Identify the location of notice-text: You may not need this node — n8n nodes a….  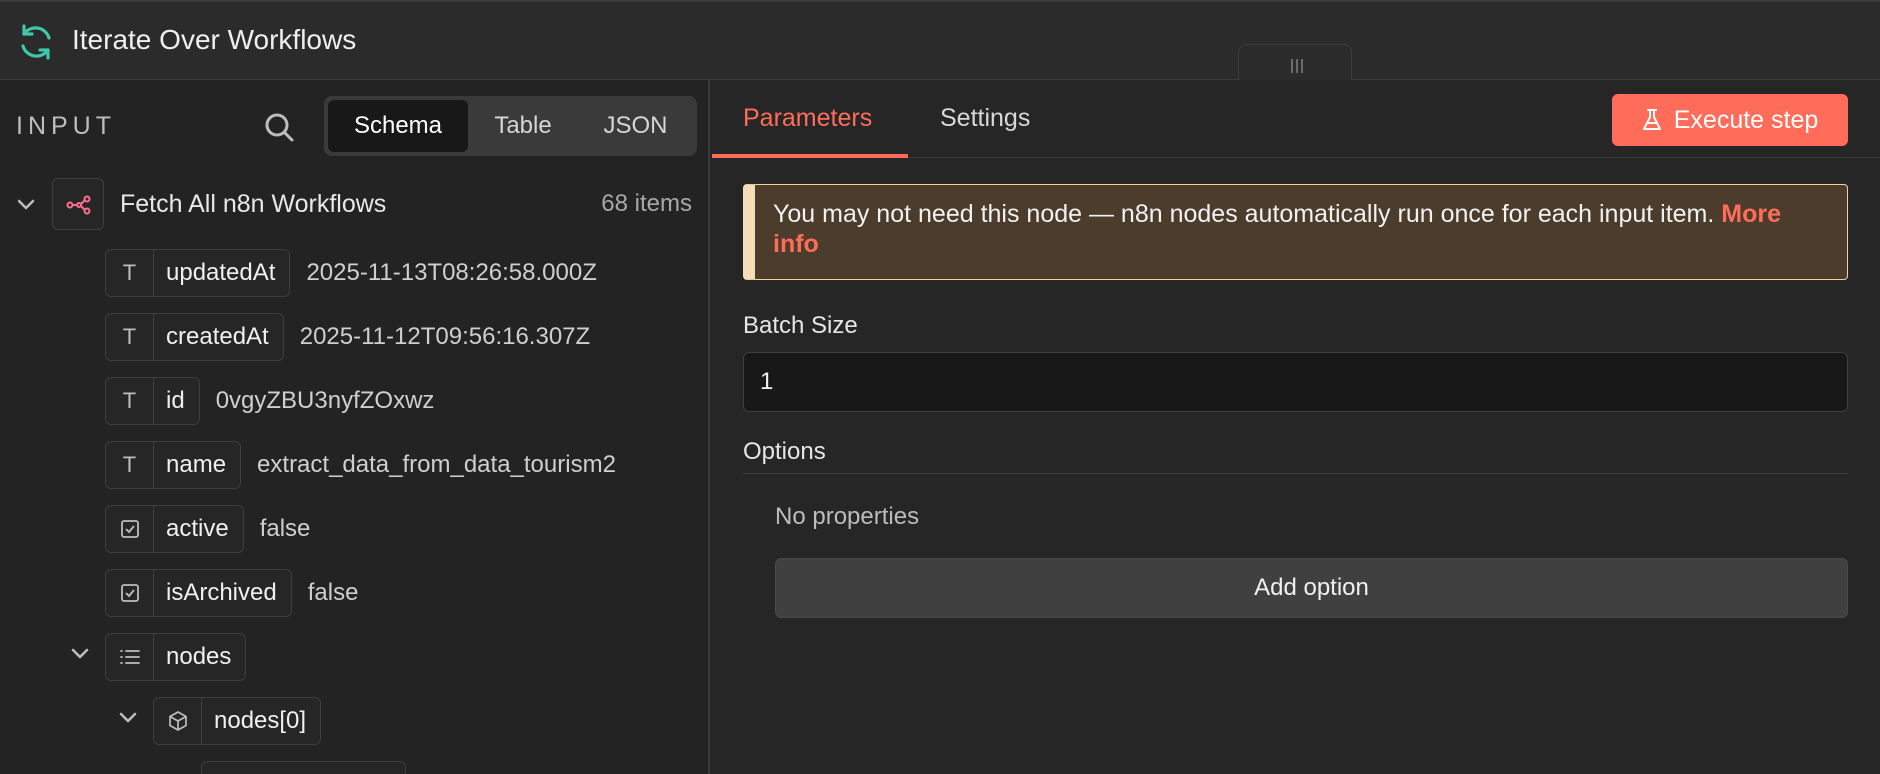
(1247, 214).